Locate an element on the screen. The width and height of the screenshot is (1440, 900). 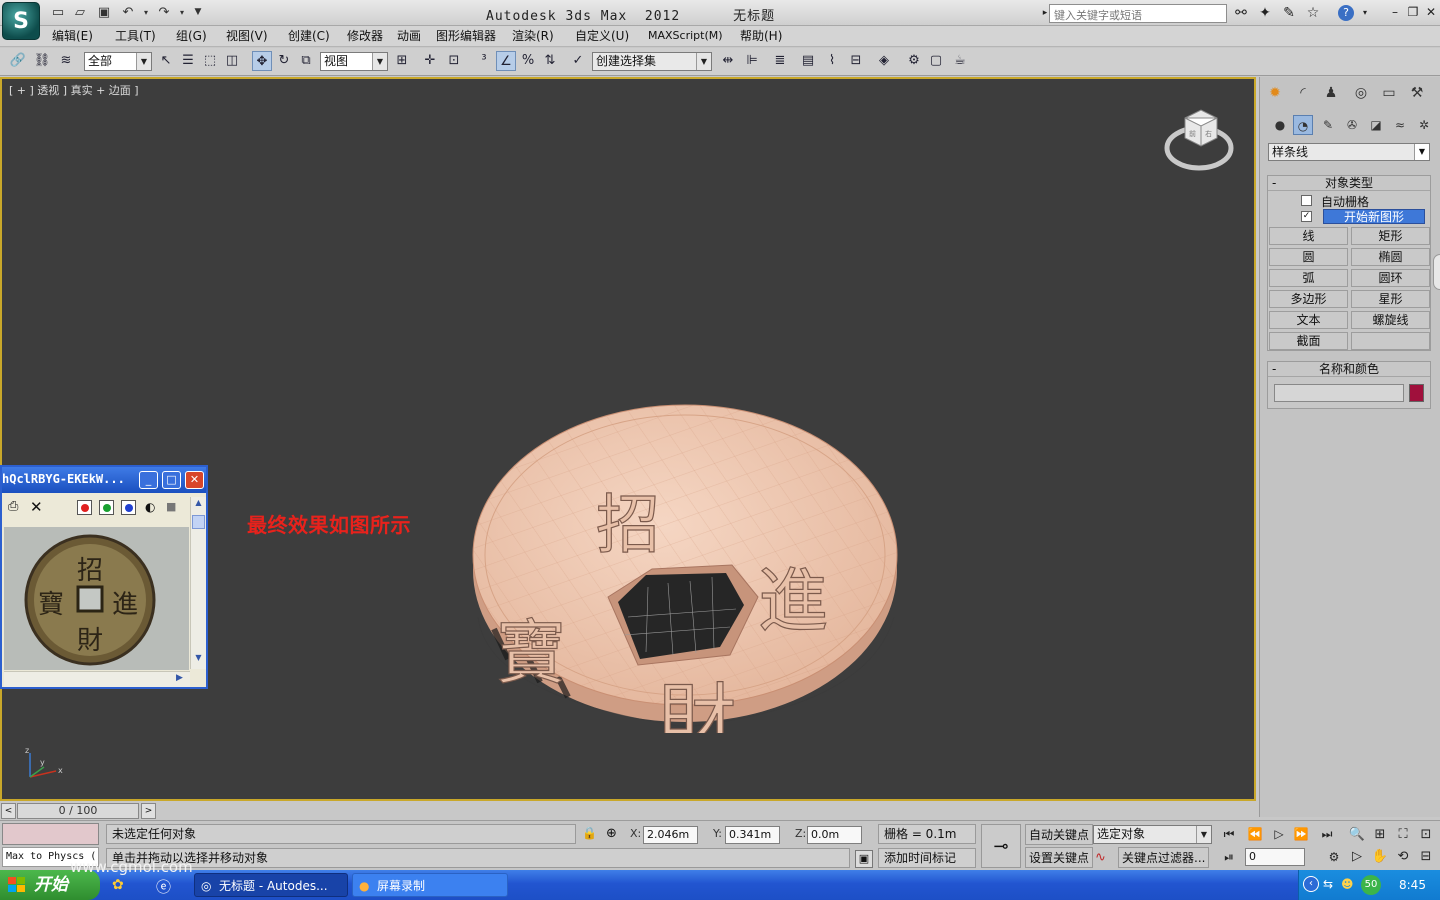
key-mode-toggle-icon: ⏯ is located at coordinates (1229, 857).